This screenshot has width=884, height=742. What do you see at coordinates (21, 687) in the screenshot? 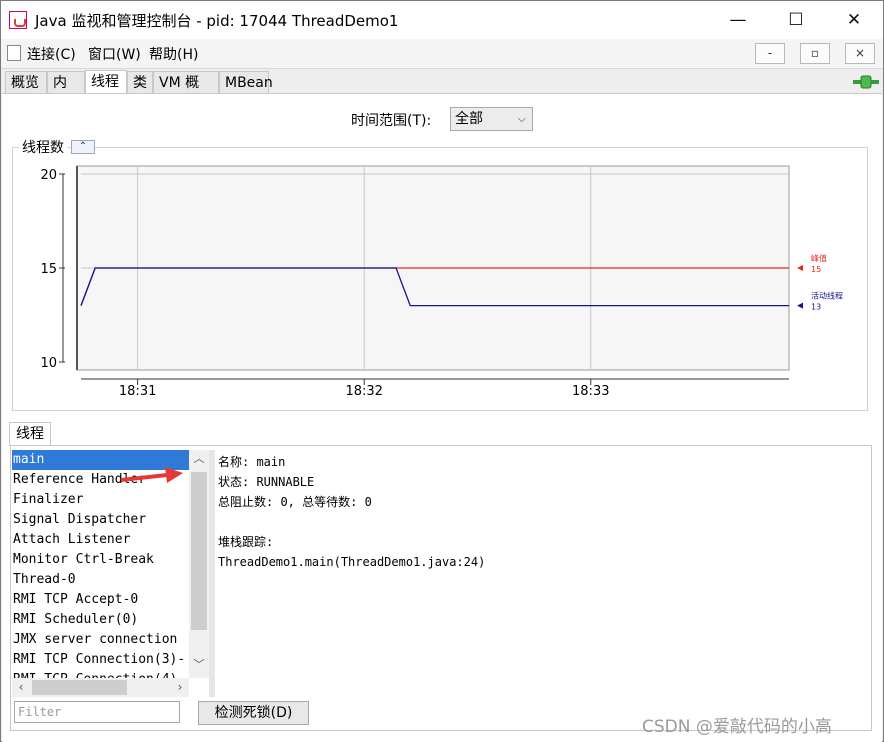
I see `scroll-left-icon: ‹` at bounding box center [21, 687].